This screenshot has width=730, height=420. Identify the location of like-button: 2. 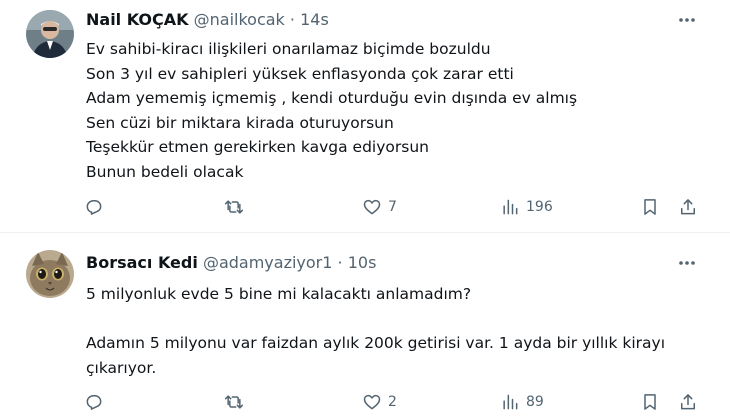
(379, 402).